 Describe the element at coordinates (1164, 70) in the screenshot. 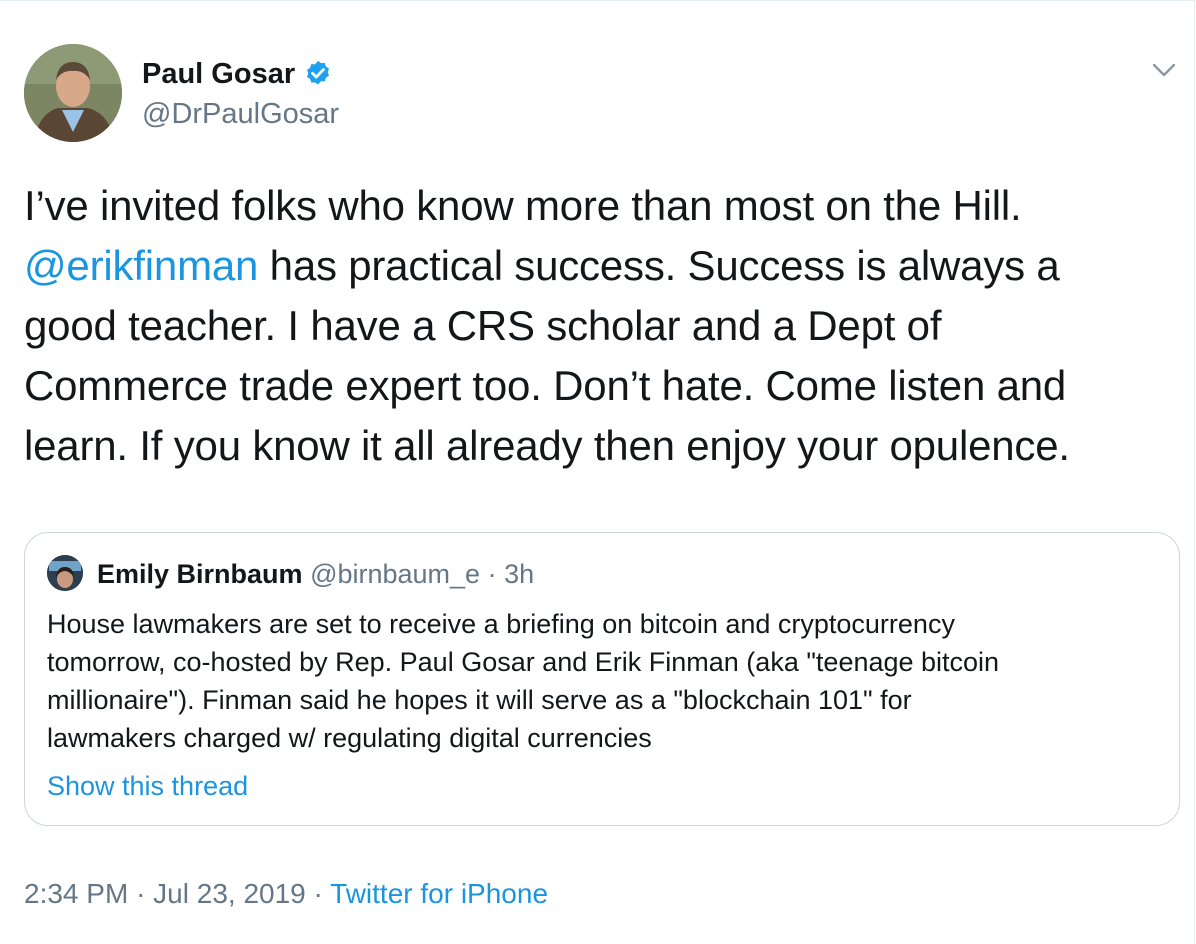

I see `chevron-down-icon` at that location.